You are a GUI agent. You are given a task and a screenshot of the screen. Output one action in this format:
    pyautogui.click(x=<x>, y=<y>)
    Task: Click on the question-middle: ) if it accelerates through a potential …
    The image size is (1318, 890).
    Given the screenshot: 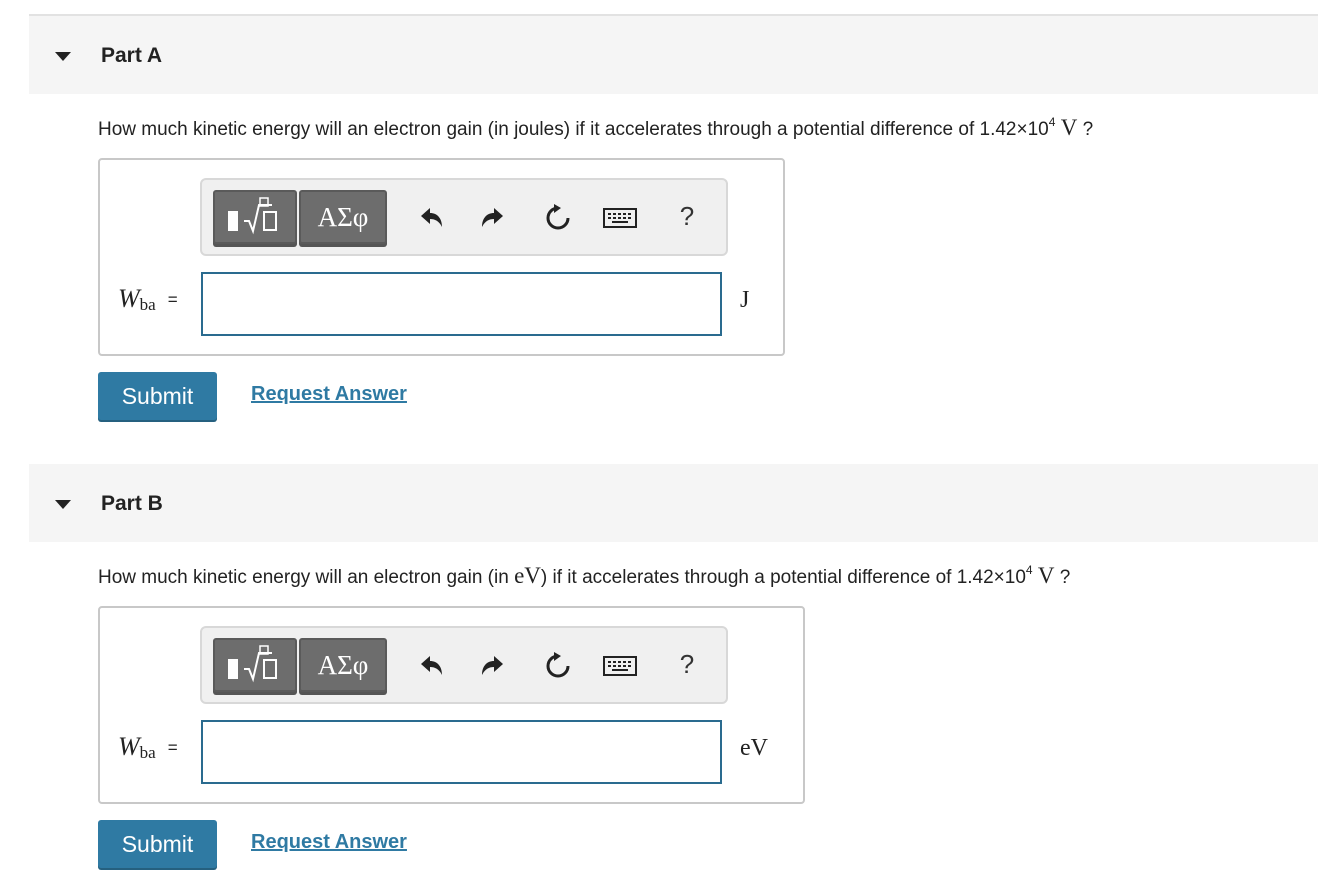 What is the action you would take?
    pyautogui.click(x=783, y=577)
    